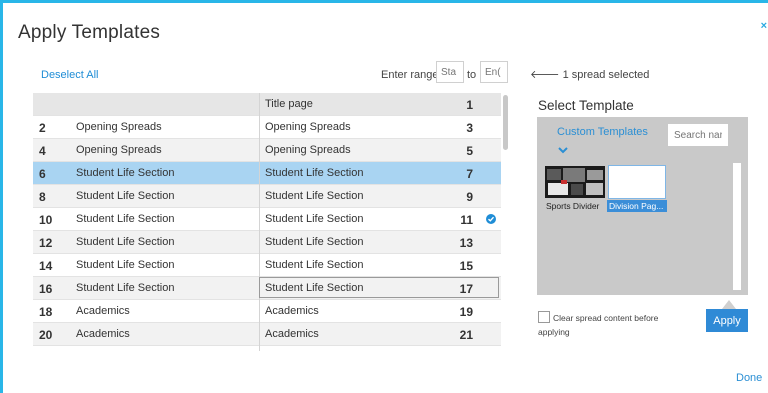 Image resolution: width=768 pixels, height=393 pixels. Describe the element at coordinates (42, 151) in the screenshot. I see `left-page-number: 4` at that location.